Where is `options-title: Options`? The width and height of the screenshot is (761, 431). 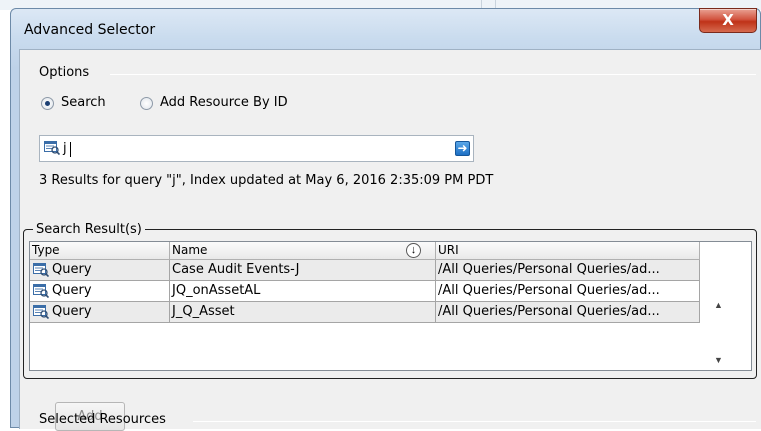
options-title: Options is located at coordinates (64, 72).